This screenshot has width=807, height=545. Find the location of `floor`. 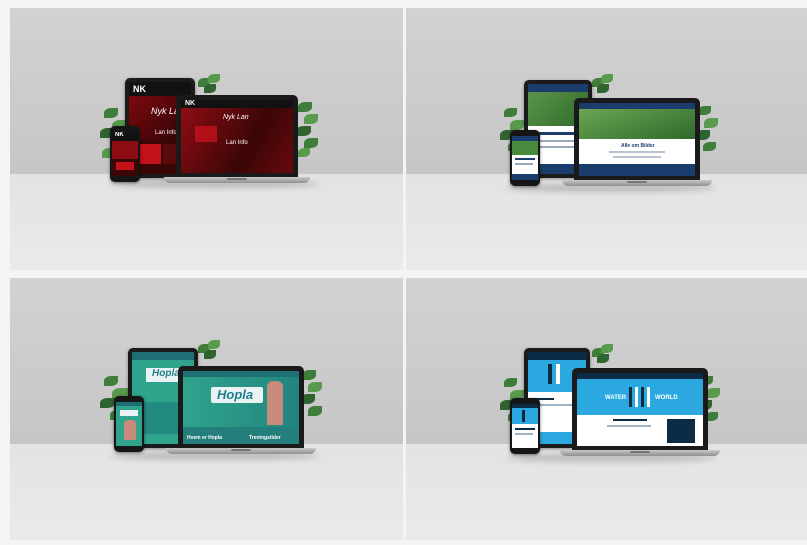

floor is located at coordinates (206, 222).